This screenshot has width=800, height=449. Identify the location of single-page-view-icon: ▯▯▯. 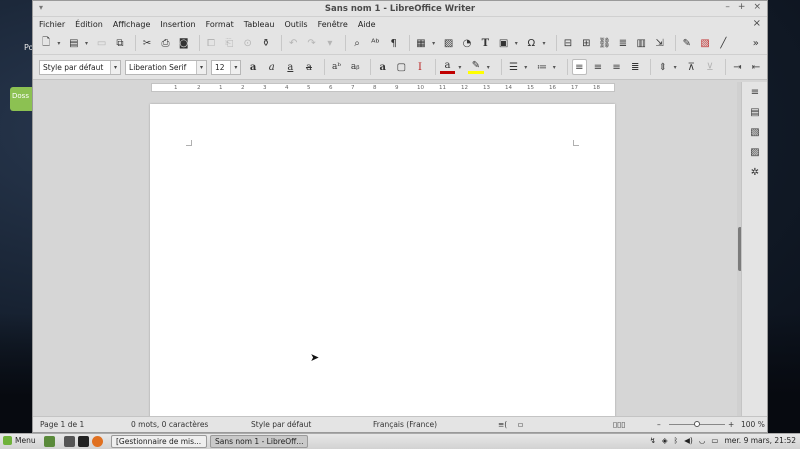
(619, 424).